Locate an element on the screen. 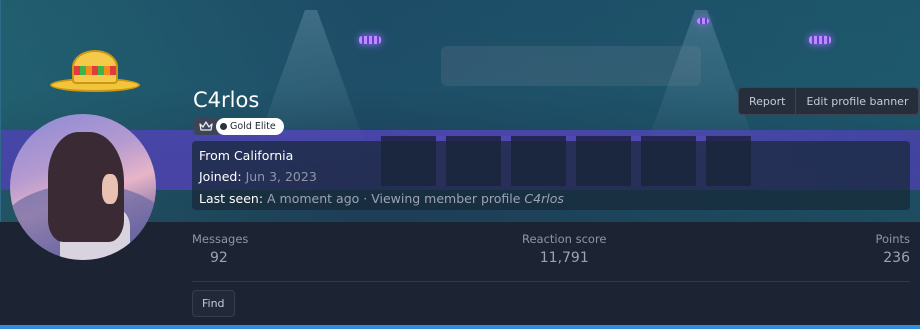 The height and width of the screenshot is (329, 920). edit-profile-banner-button: Edit profile banner is located at coordinates (856, 101).